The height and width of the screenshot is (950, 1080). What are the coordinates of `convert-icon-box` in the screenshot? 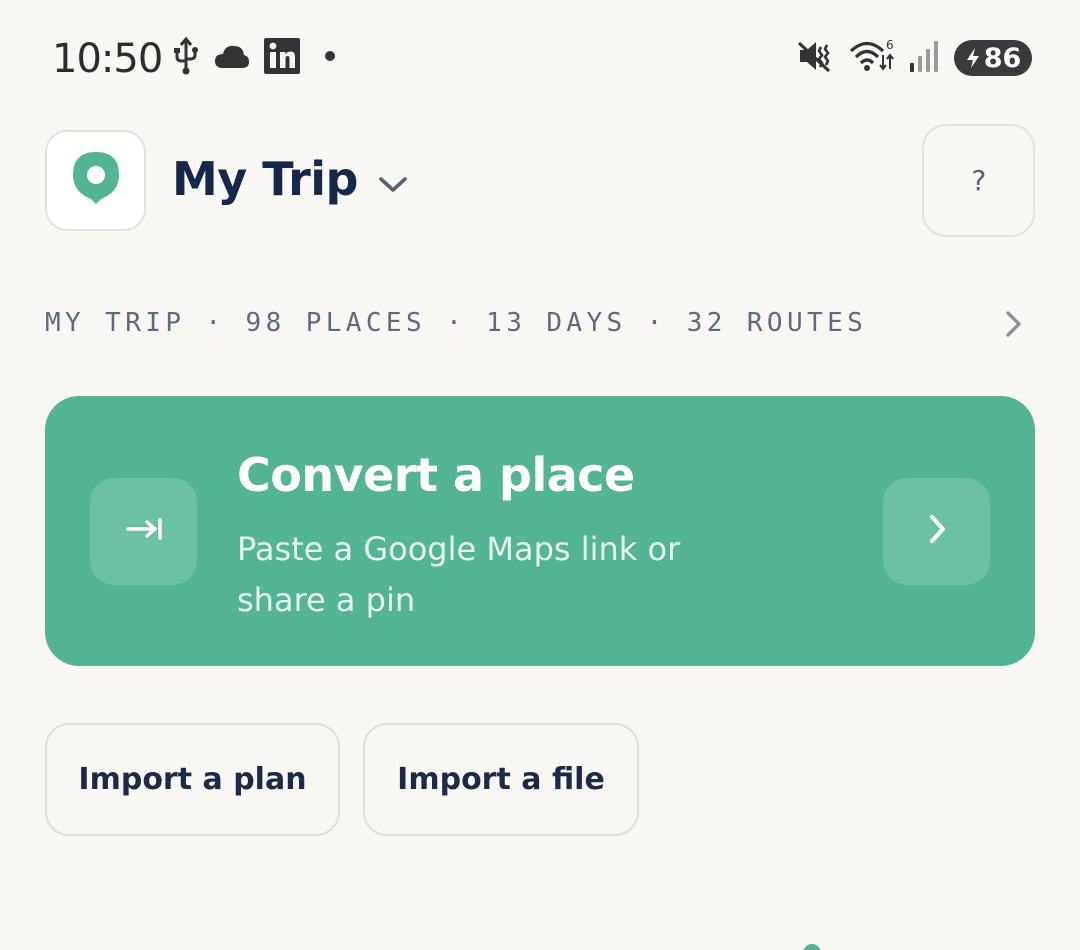 It's located at (143, 531).